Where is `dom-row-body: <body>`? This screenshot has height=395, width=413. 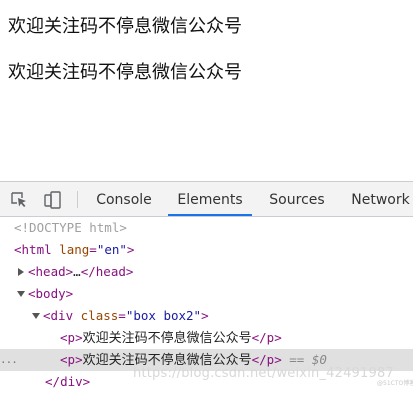 dom-row-body: <body> is located at coordinates (206, 294).